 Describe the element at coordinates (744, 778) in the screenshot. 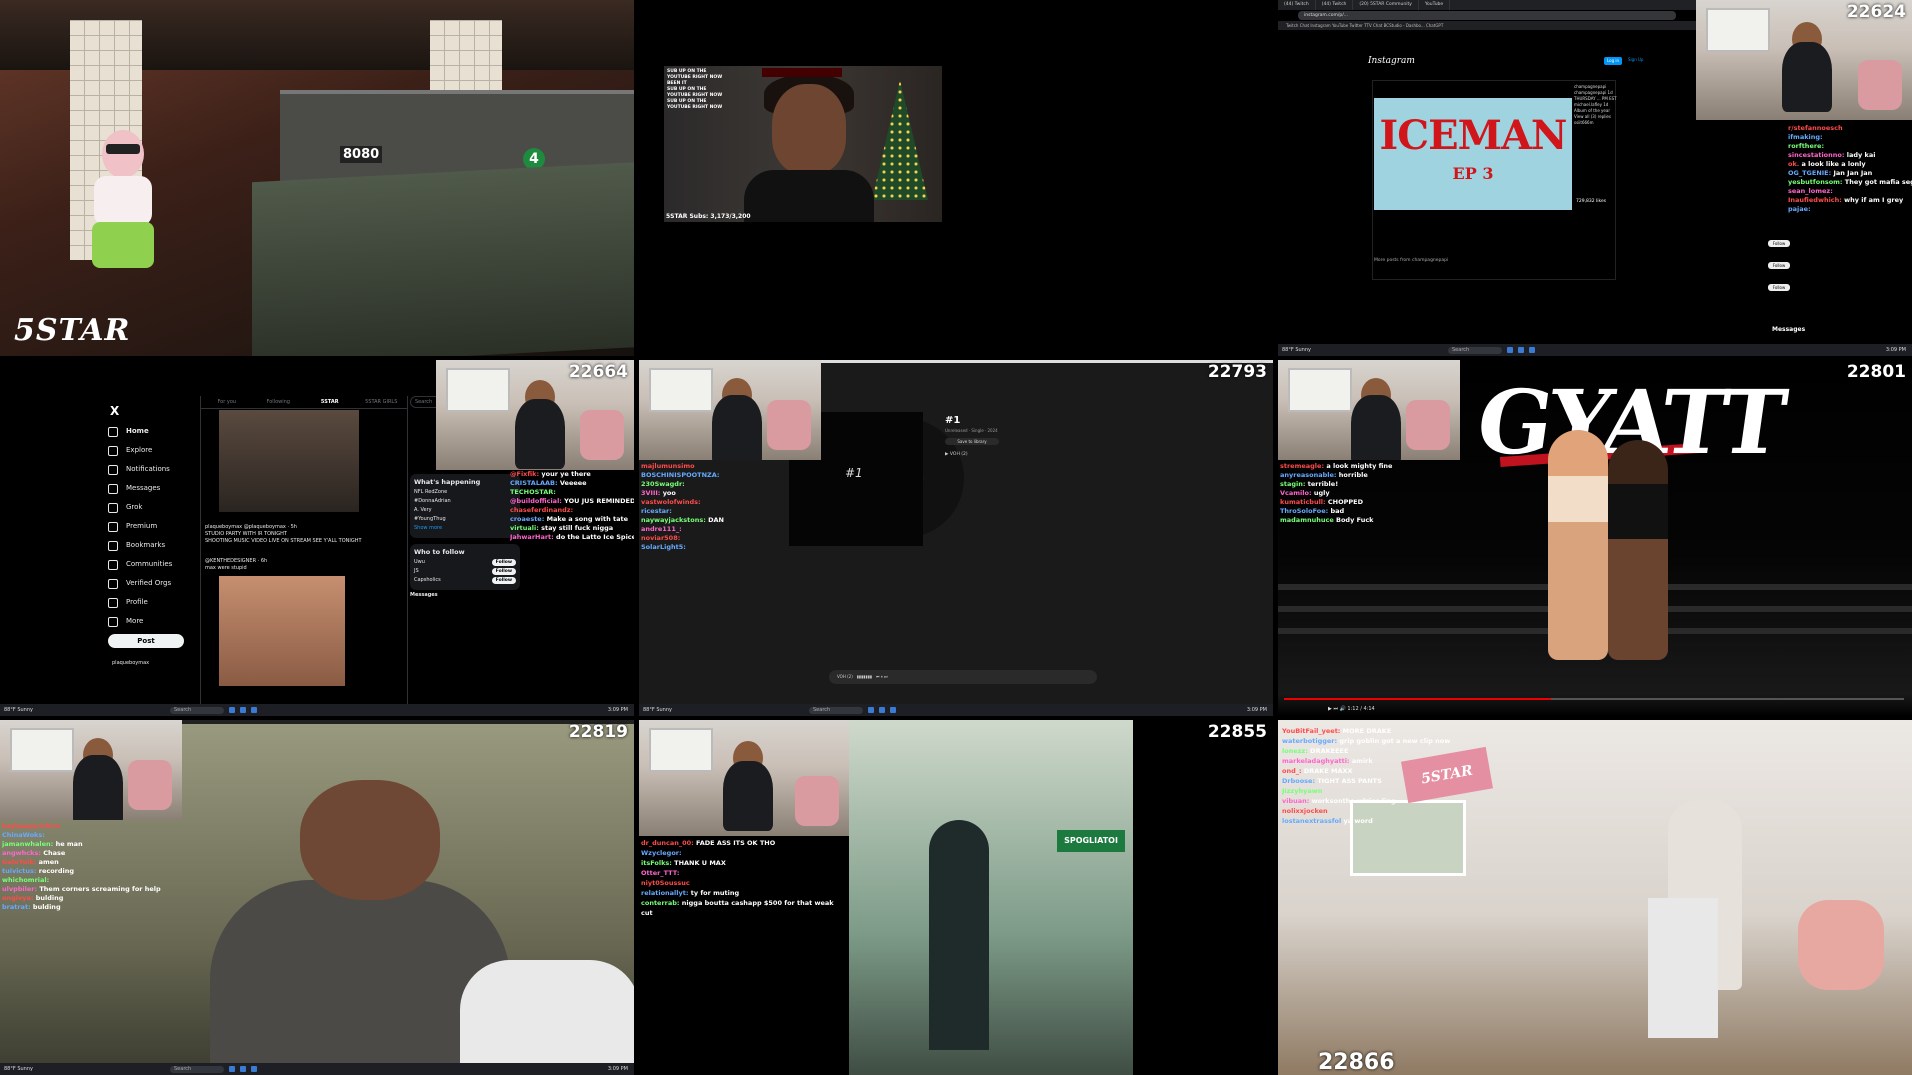

I see `webcam` at that location.